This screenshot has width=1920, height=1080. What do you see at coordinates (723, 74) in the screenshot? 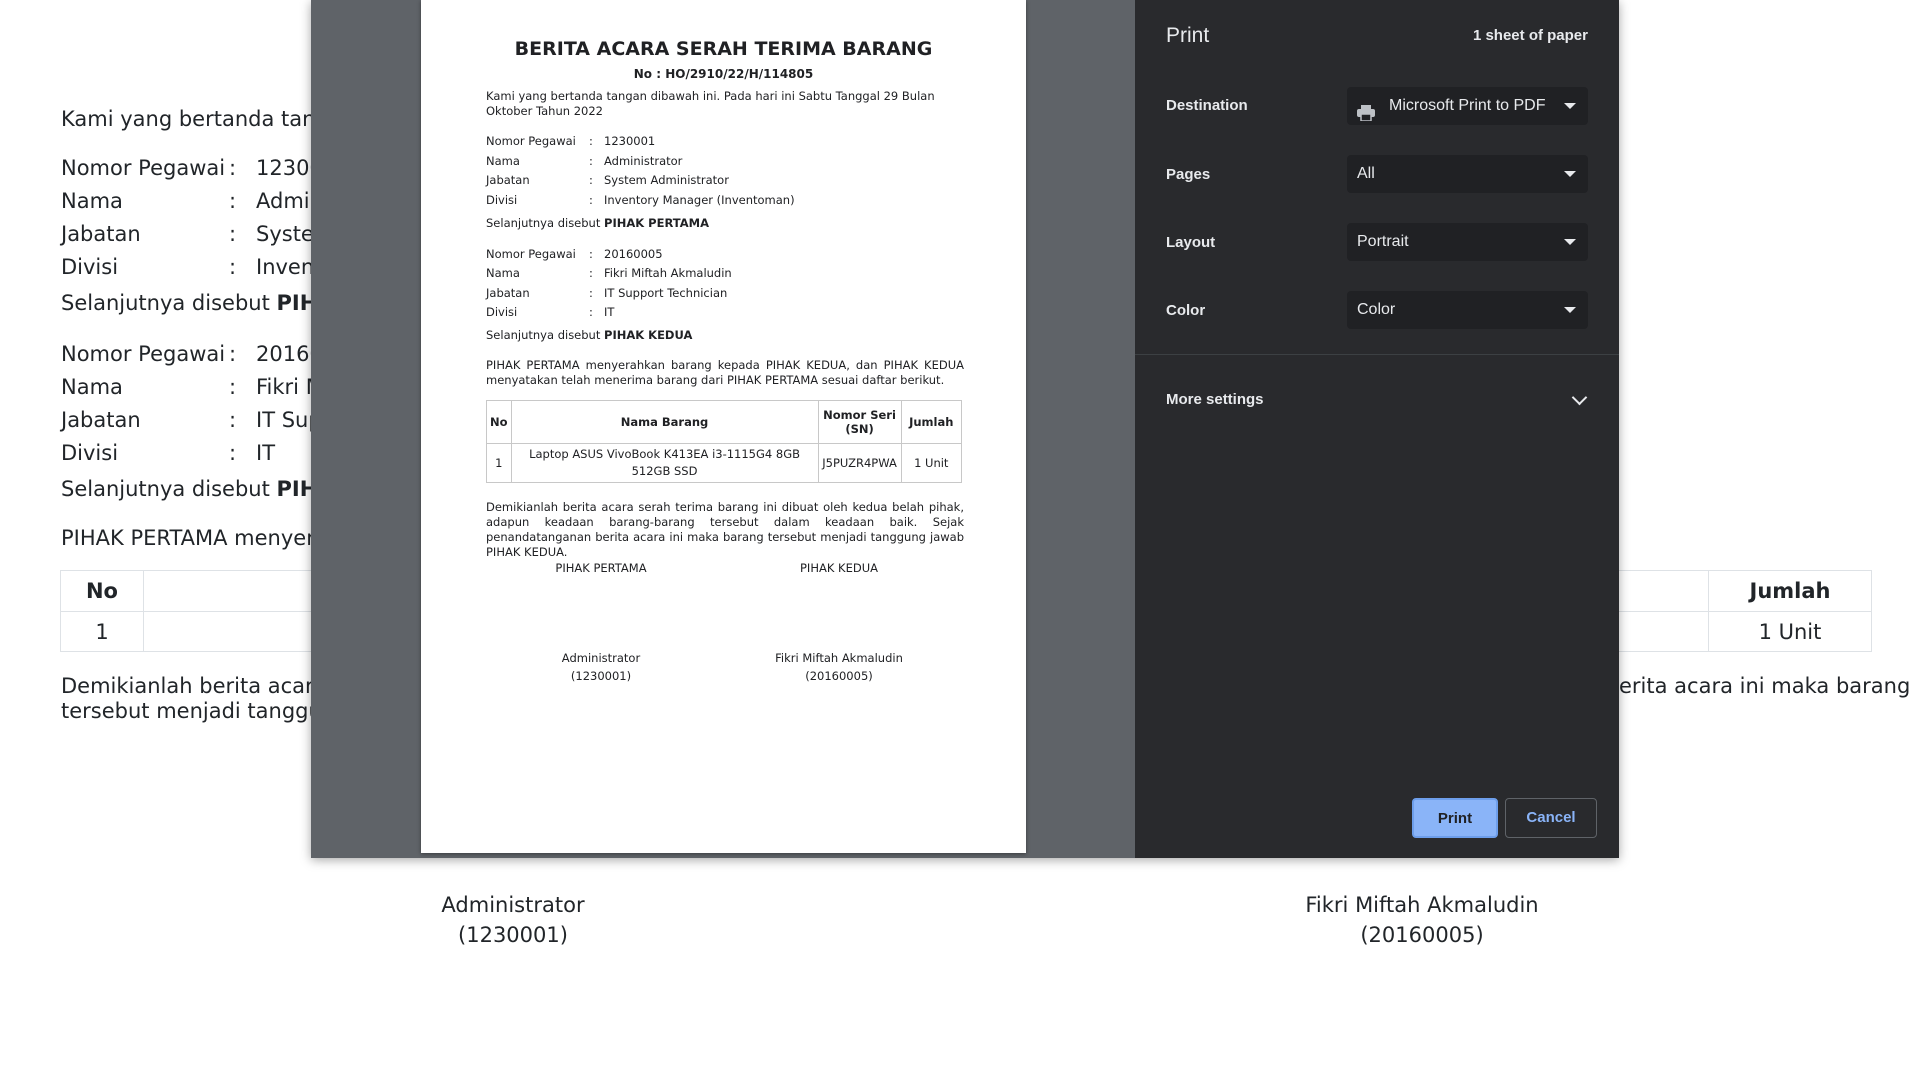
I see `document-number: No : HO/2910/22/H/114805` at bounding box center [723, 74].